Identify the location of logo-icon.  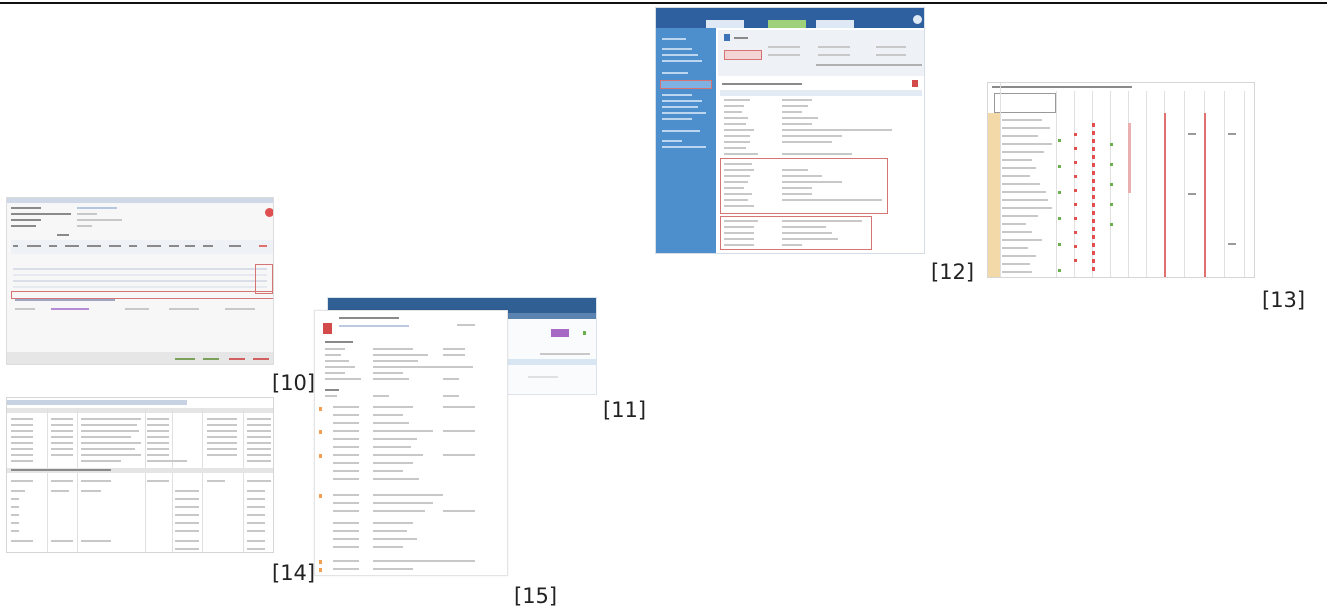
(269, 212).